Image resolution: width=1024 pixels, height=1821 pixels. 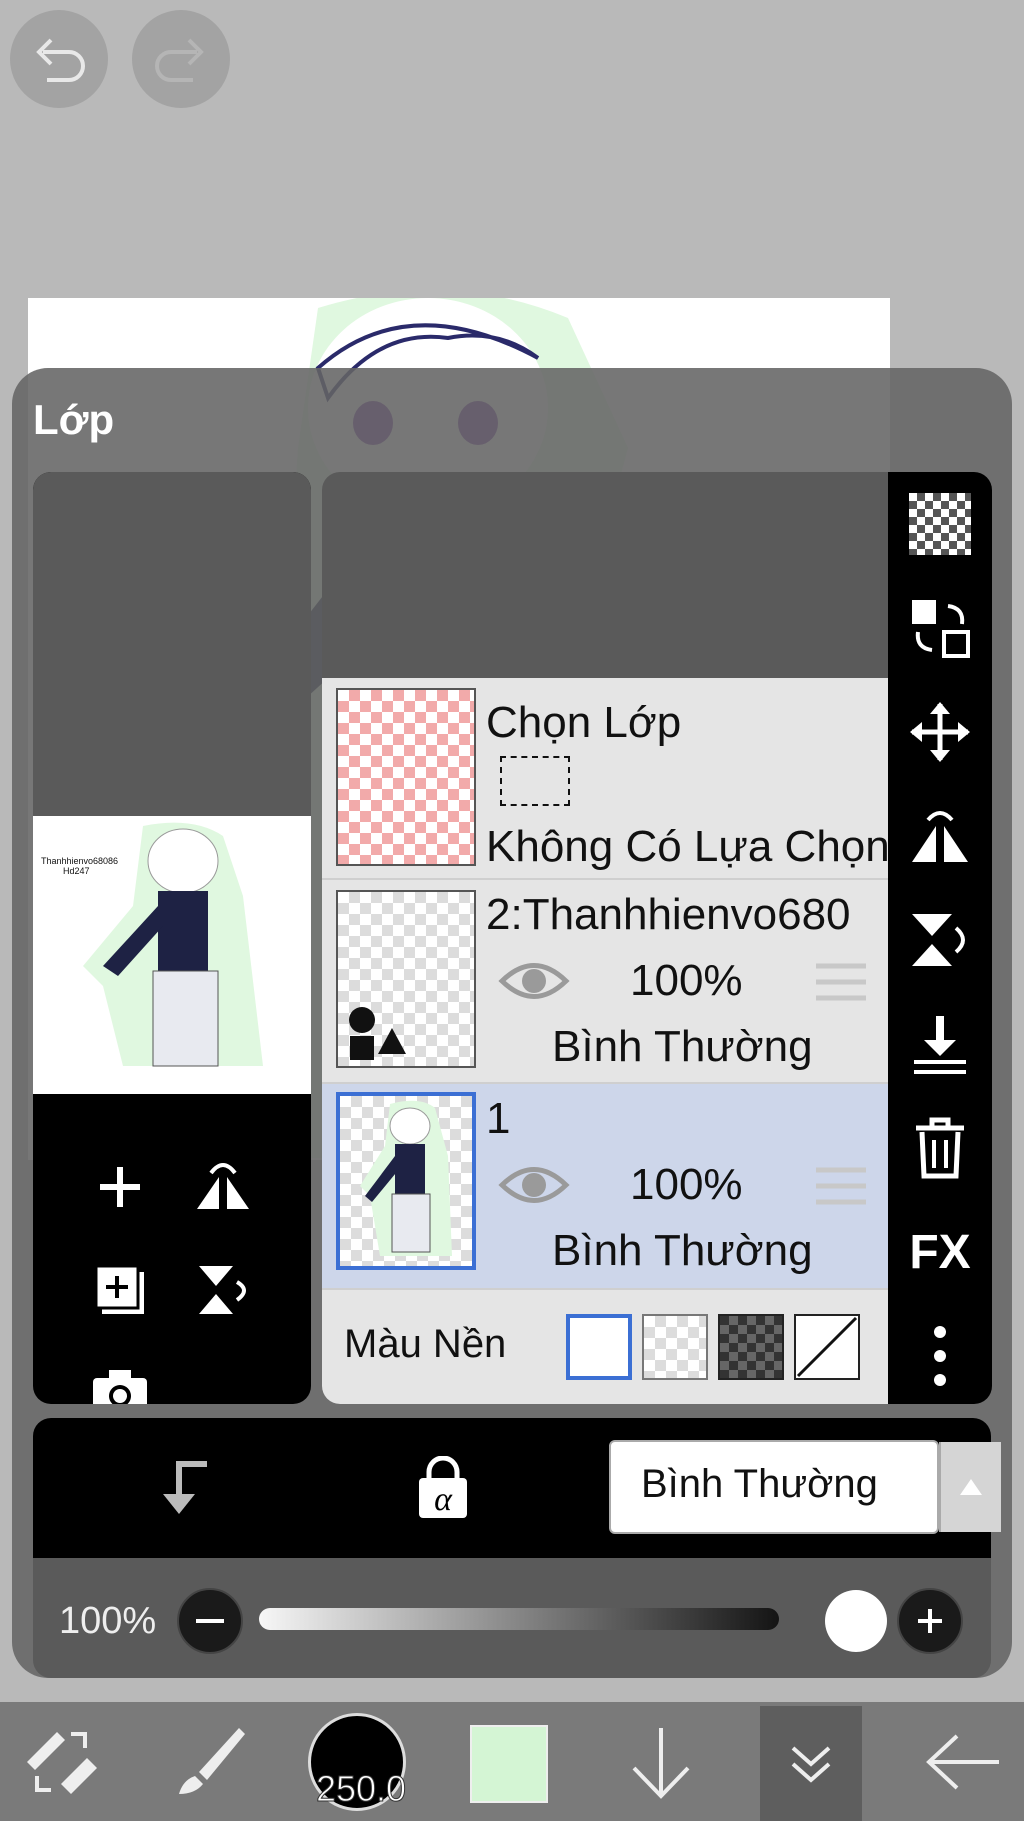 What do you see at coordinates (172, 955) in the screenshot?
I see `canvas-thumbnail: Thanhhienvo68086 Hd247` at bounding box center [172, 955].